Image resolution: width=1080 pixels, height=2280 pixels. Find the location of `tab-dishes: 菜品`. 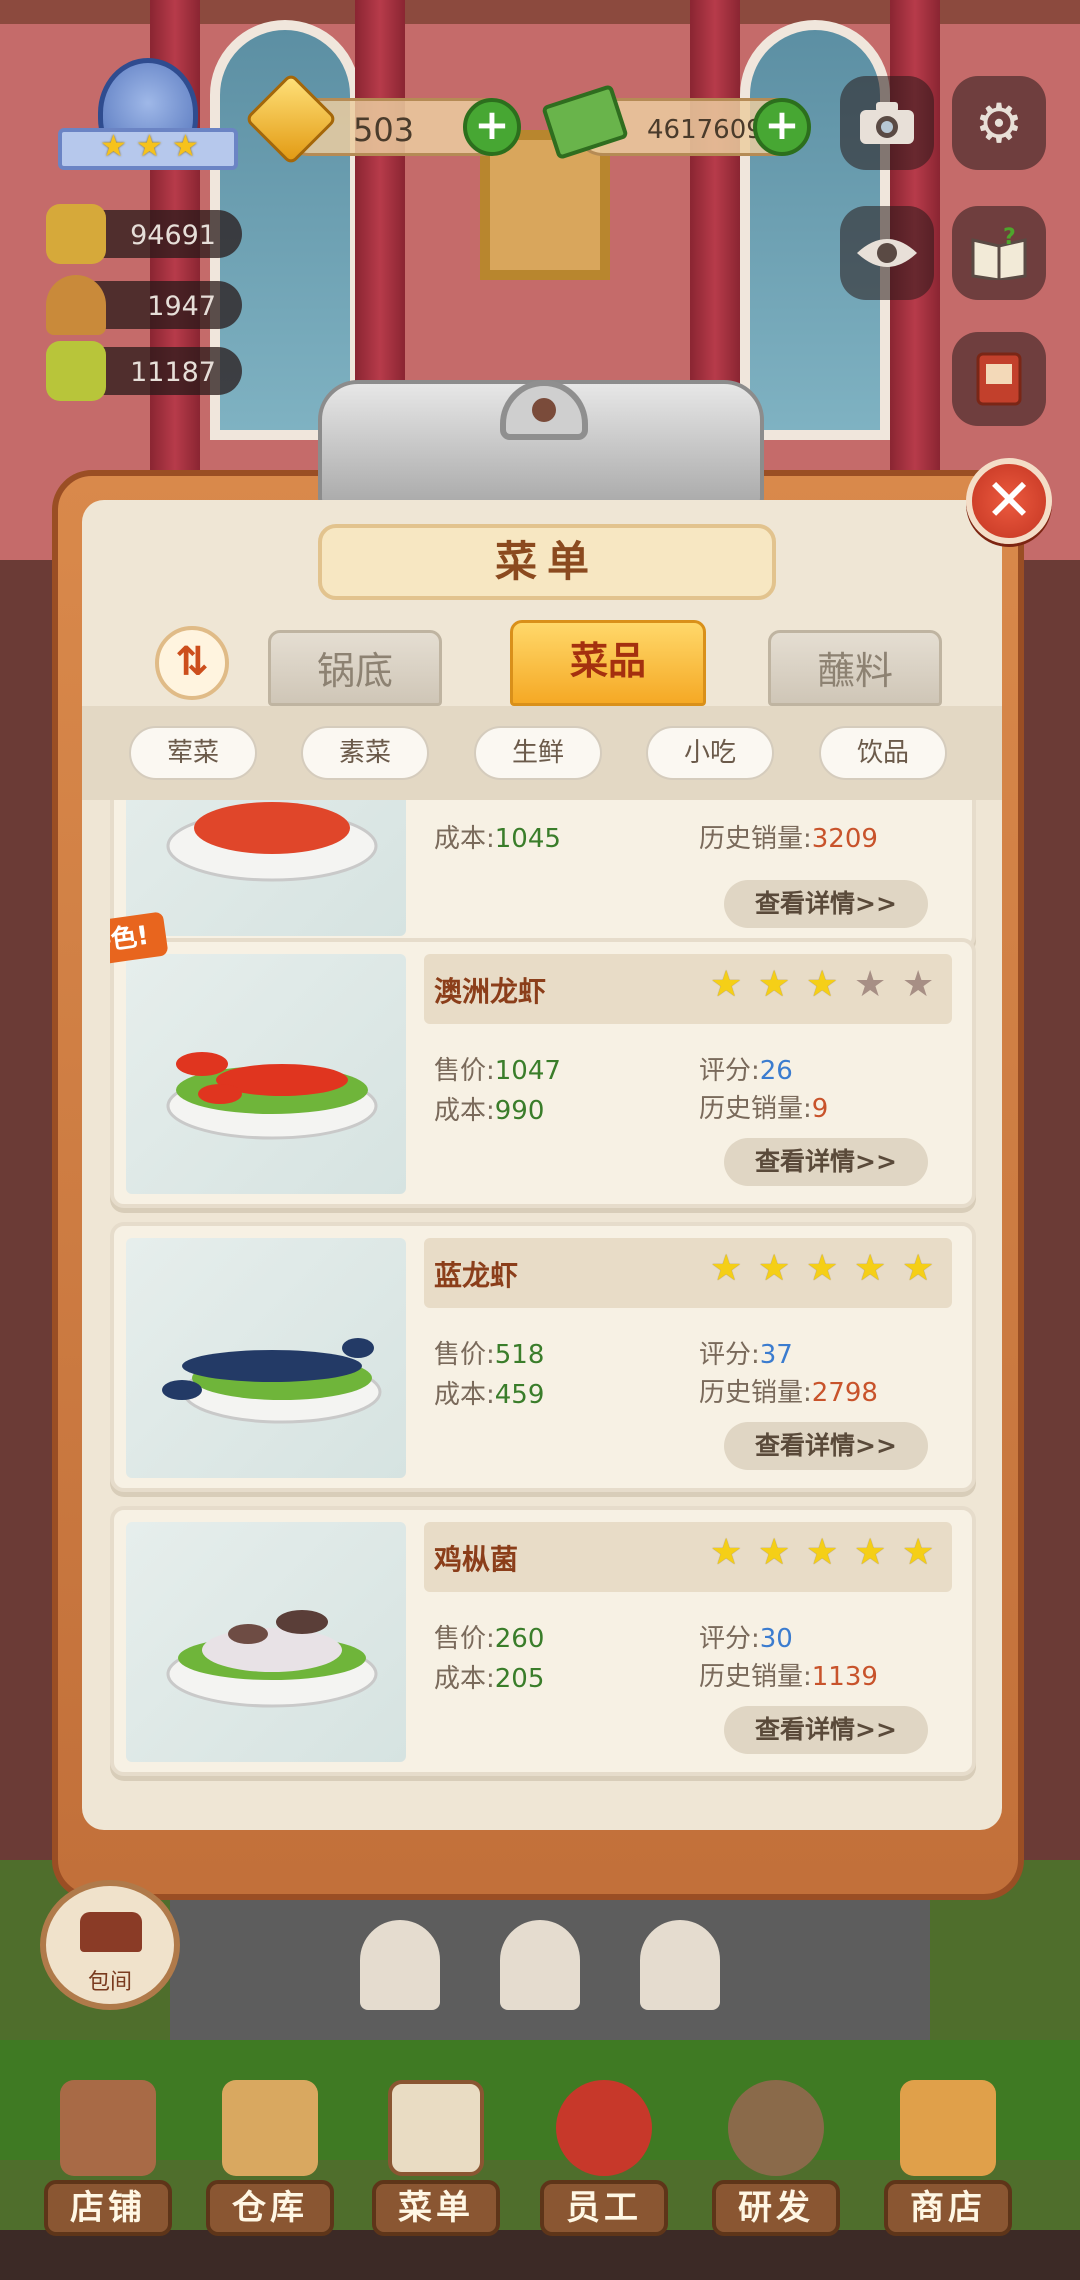

tab-dishes: 菜品 is located at coordinates (608, 663).